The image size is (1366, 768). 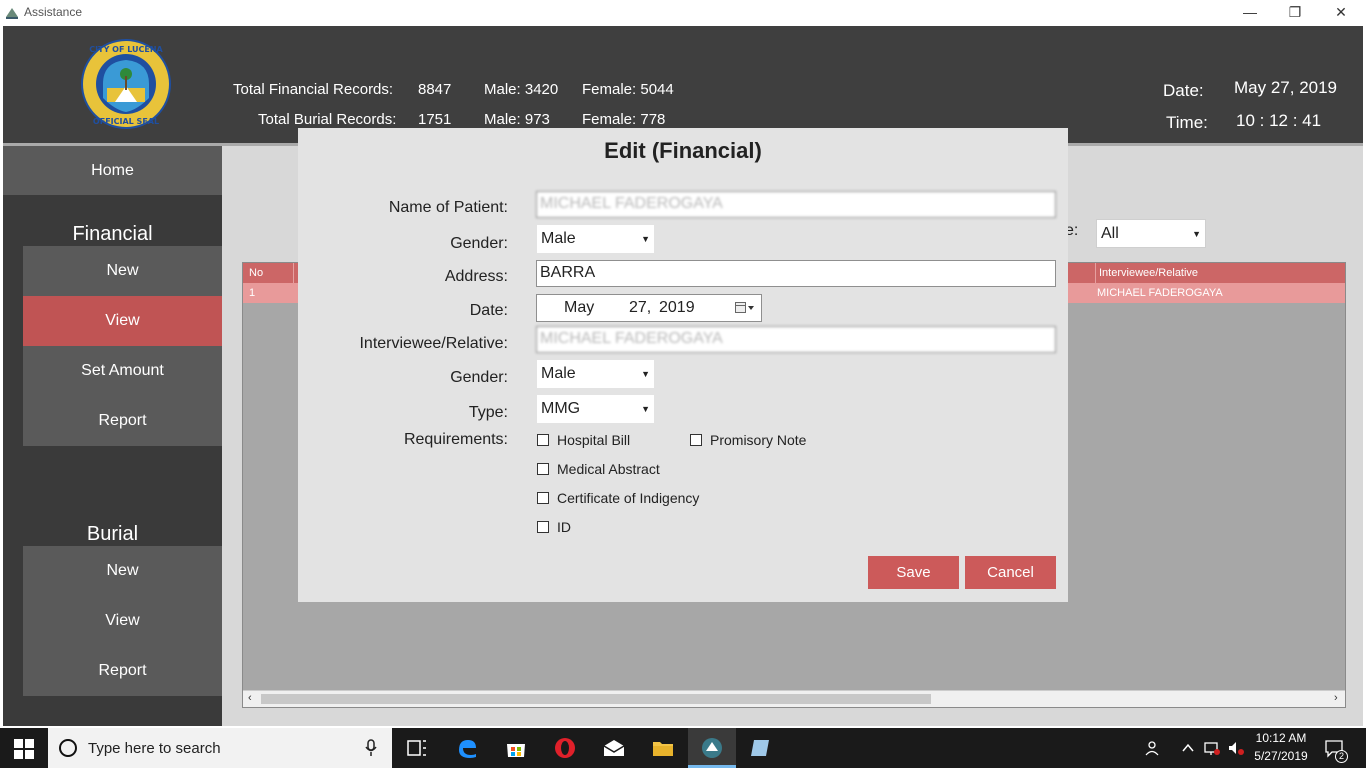 What do you see at coordinates (1151, 233) in the screenshot?
I see `type-filter-select: All ▼` at bounding box center [1151, 233].